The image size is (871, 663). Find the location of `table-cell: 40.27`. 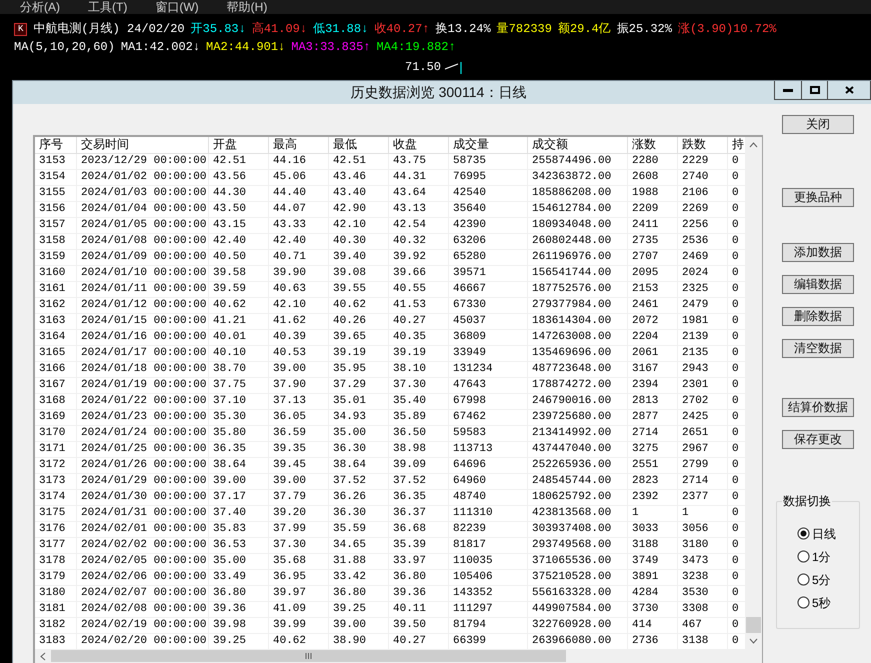

table-cell: 40.27 is located at coordinates (409, 641).